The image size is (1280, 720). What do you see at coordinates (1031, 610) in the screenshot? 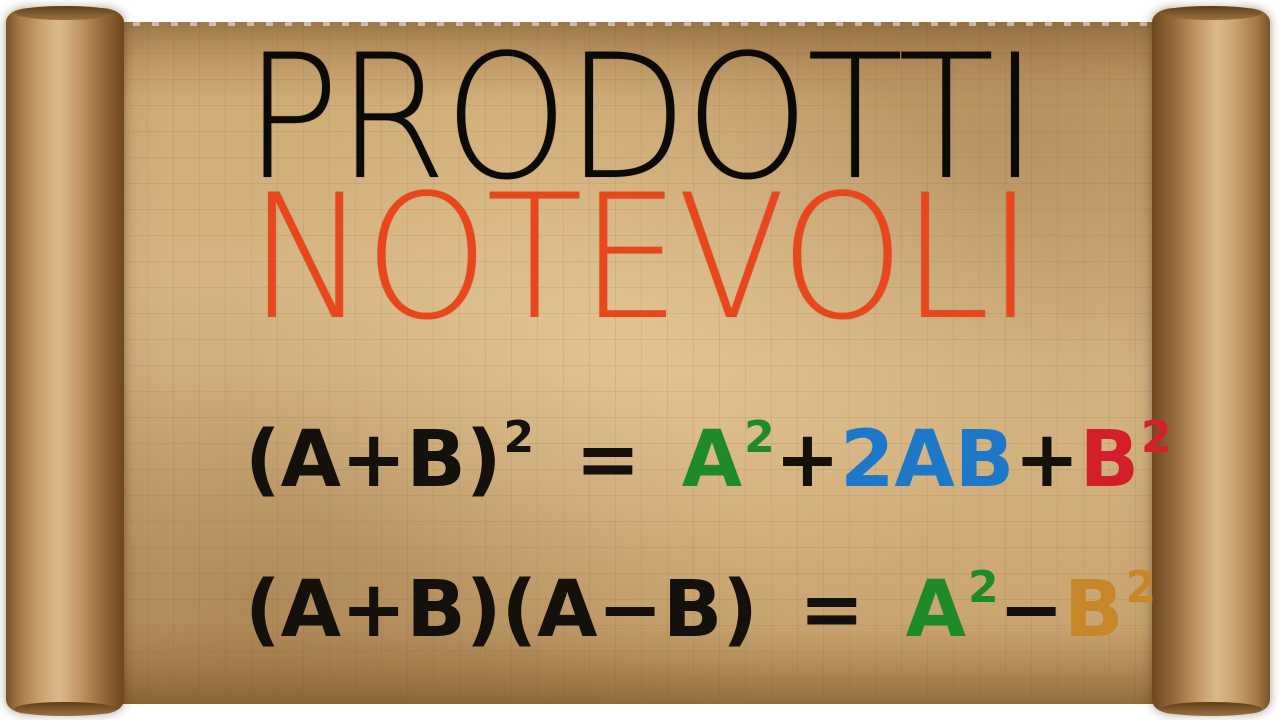
I see `minus-sign: −` at bounding box center [1031, 610].